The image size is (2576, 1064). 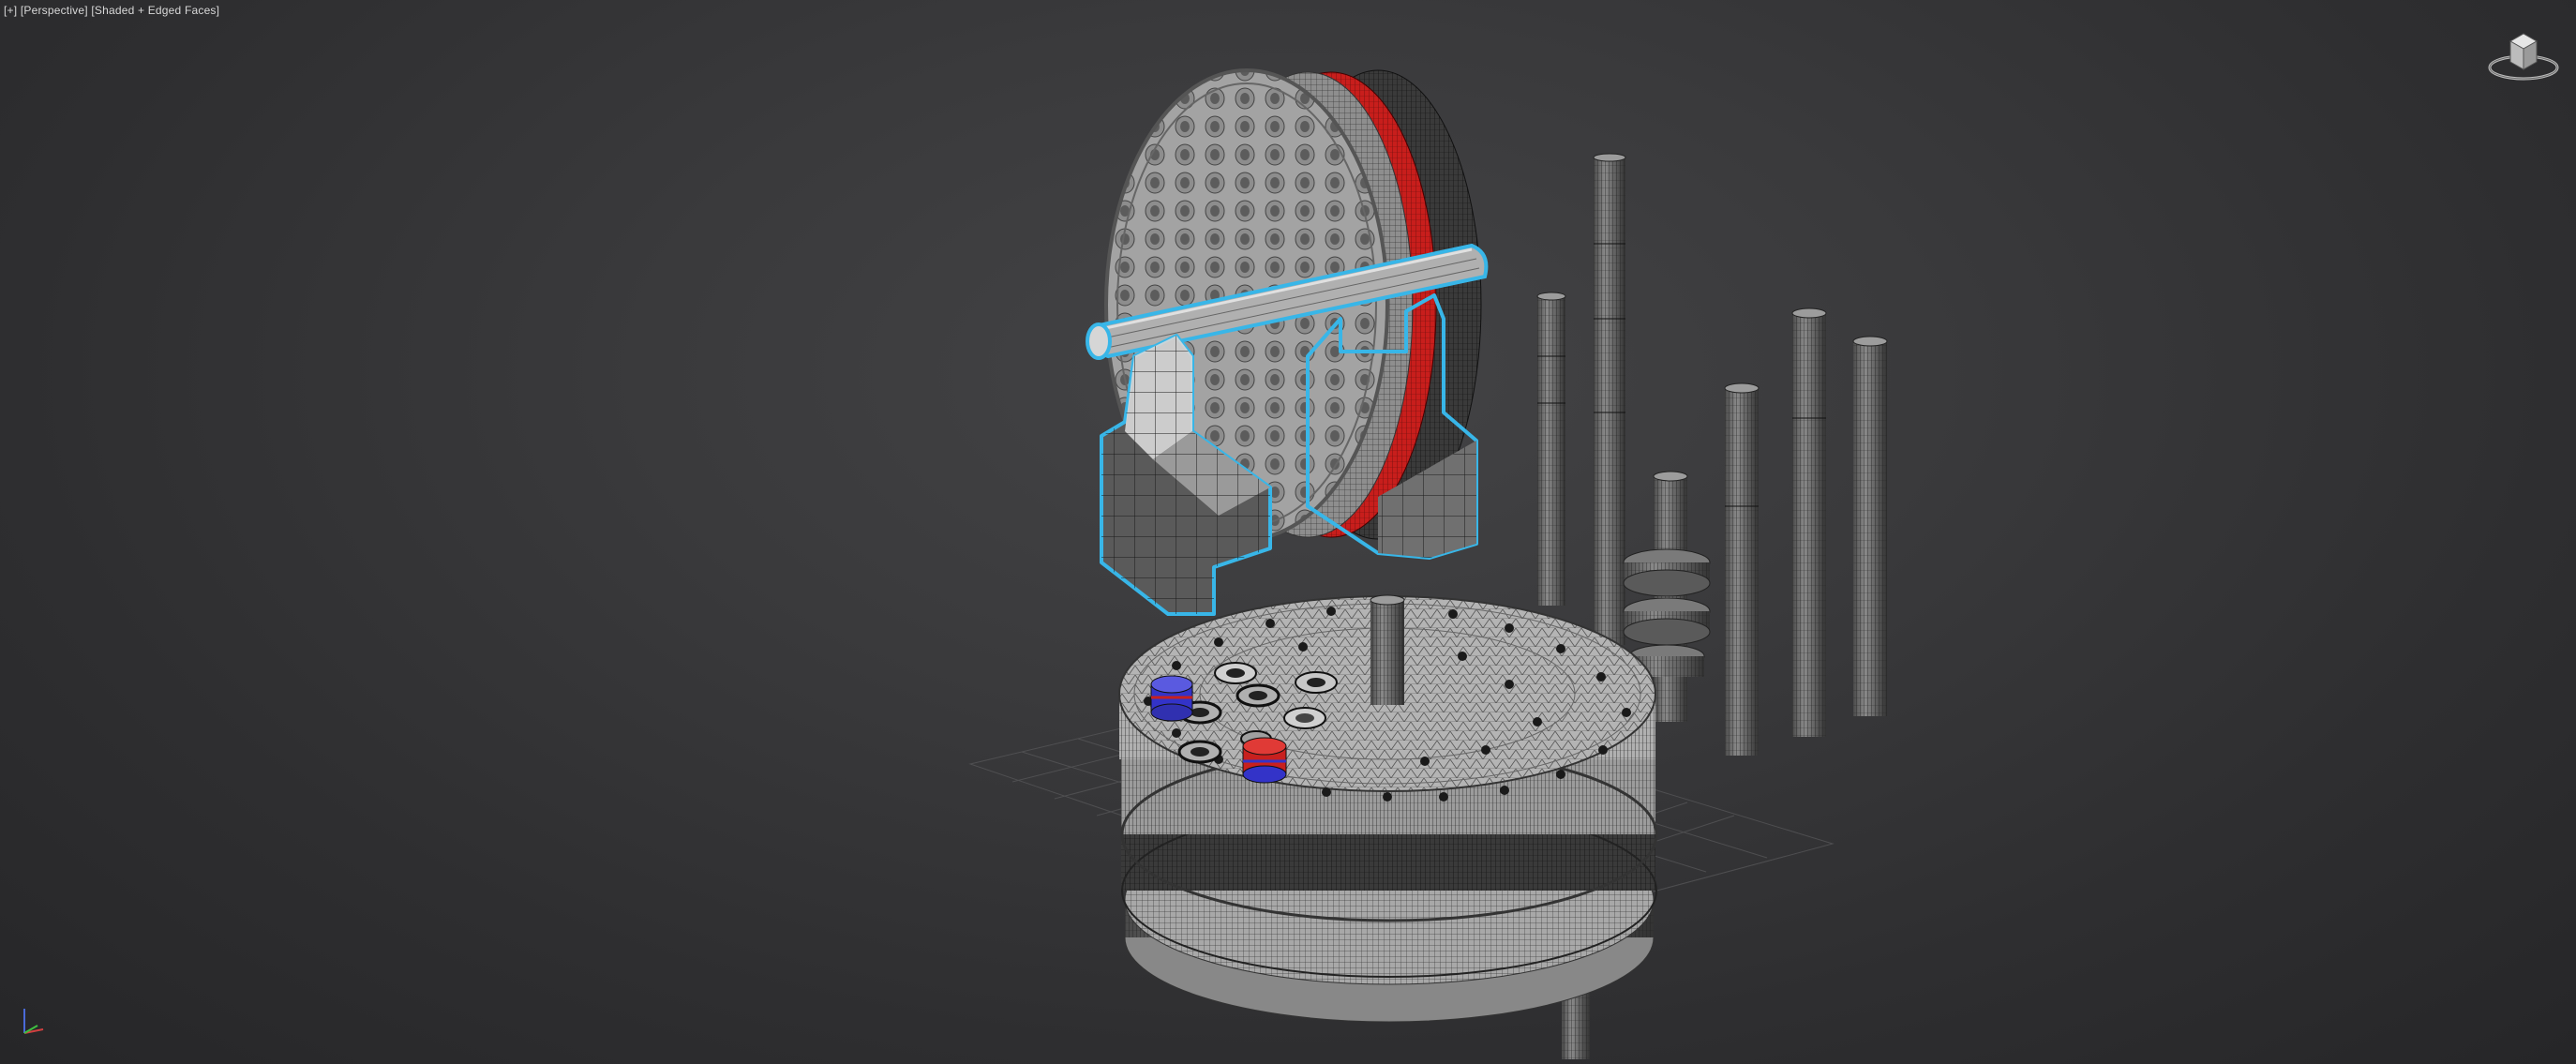 What do you see at coordinates (1388, 808) in the screenshot?
I see `base-turntable` at bounding box center [1388, 808].